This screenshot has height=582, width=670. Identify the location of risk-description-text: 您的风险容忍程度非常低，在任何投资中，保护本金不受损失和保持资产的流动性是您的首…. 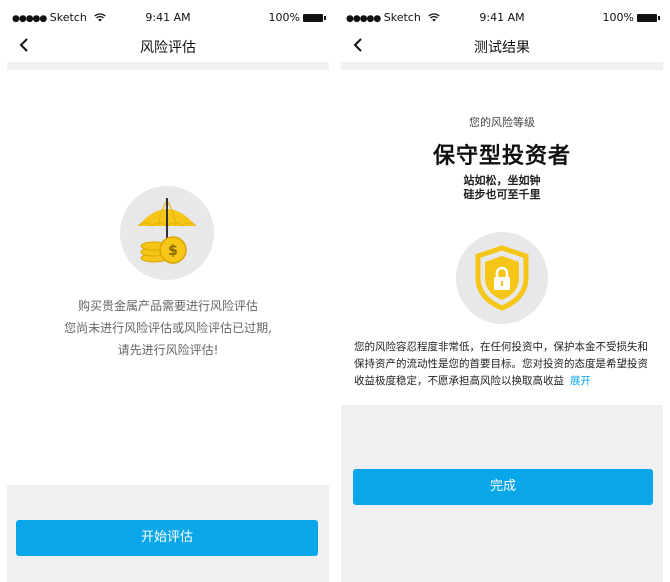
(501, 364).